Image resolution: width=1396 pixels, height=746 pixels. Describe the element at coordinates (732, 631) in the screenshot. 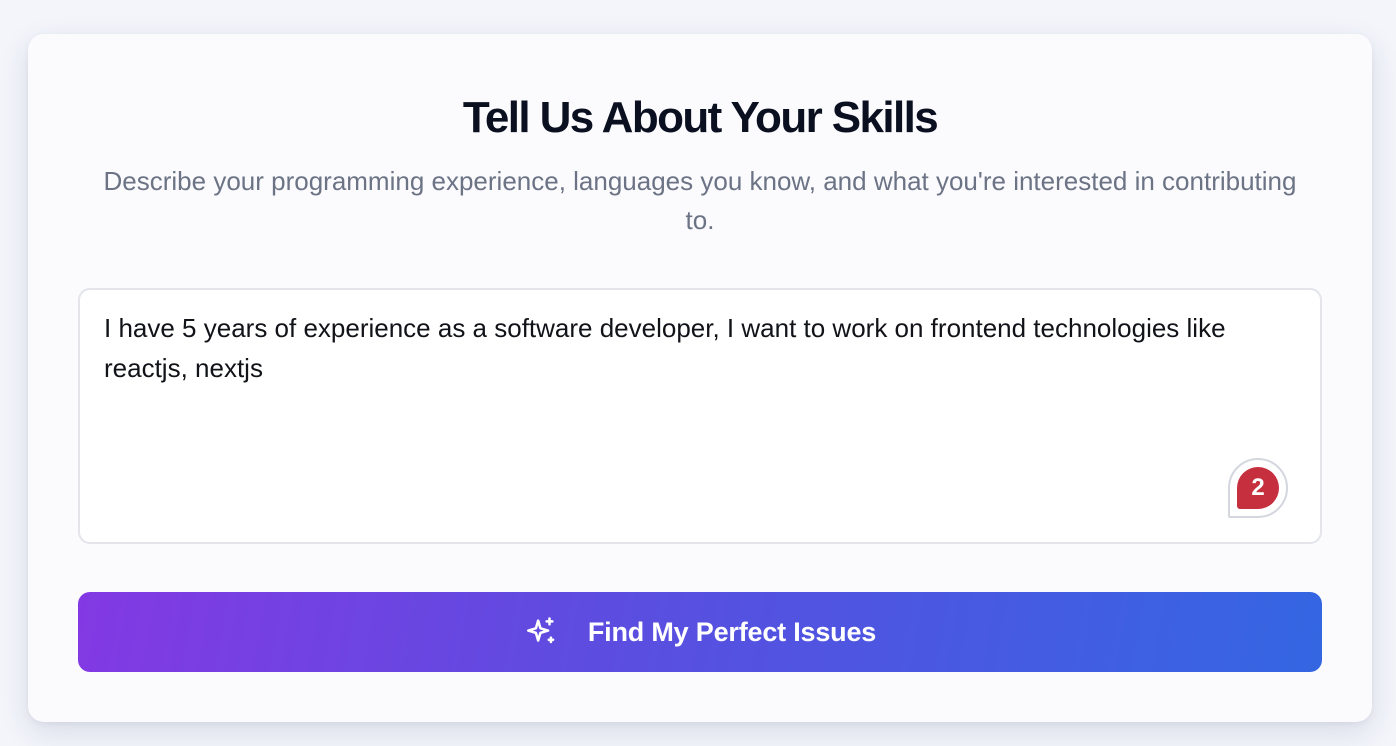

I see `find-issues-button-label: Find My Perfect Issues` at that location.